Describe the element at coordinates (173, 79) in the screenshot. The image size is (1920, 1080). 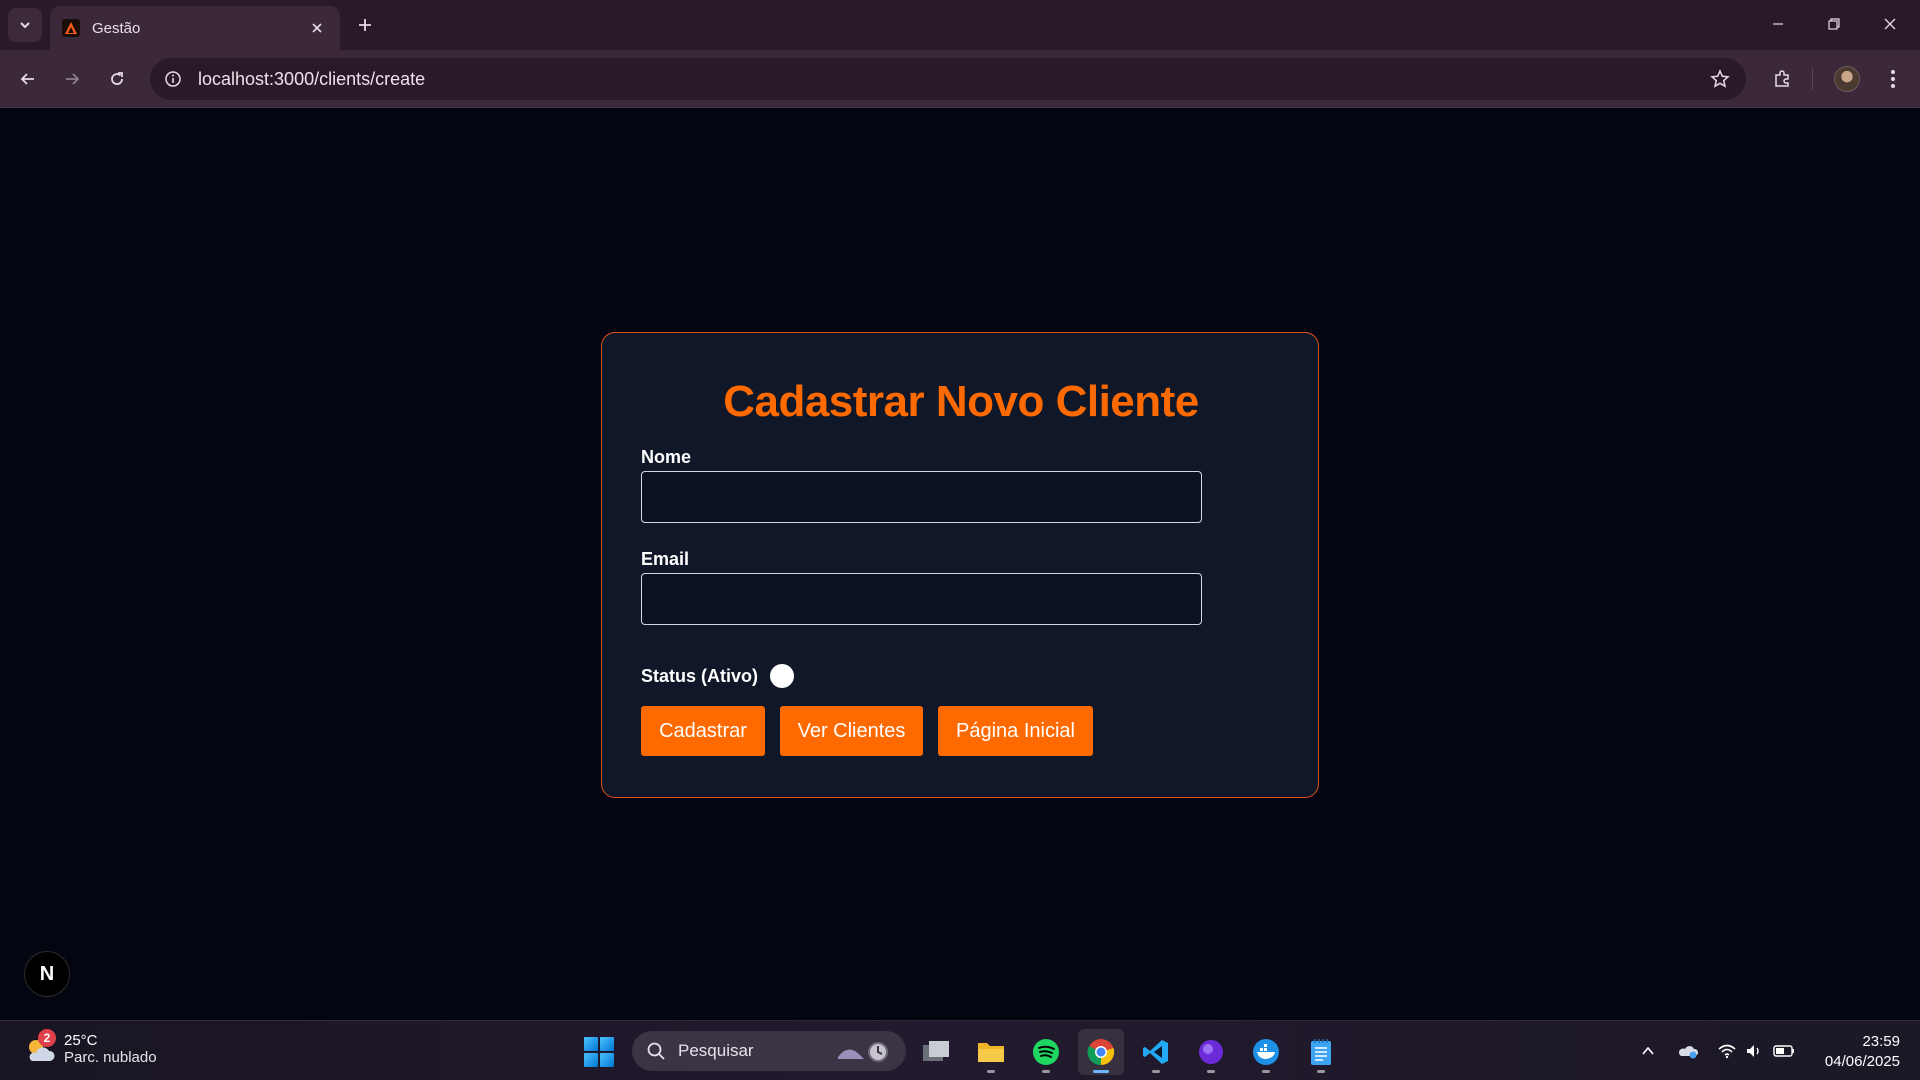
I see `info-icon` at that location.